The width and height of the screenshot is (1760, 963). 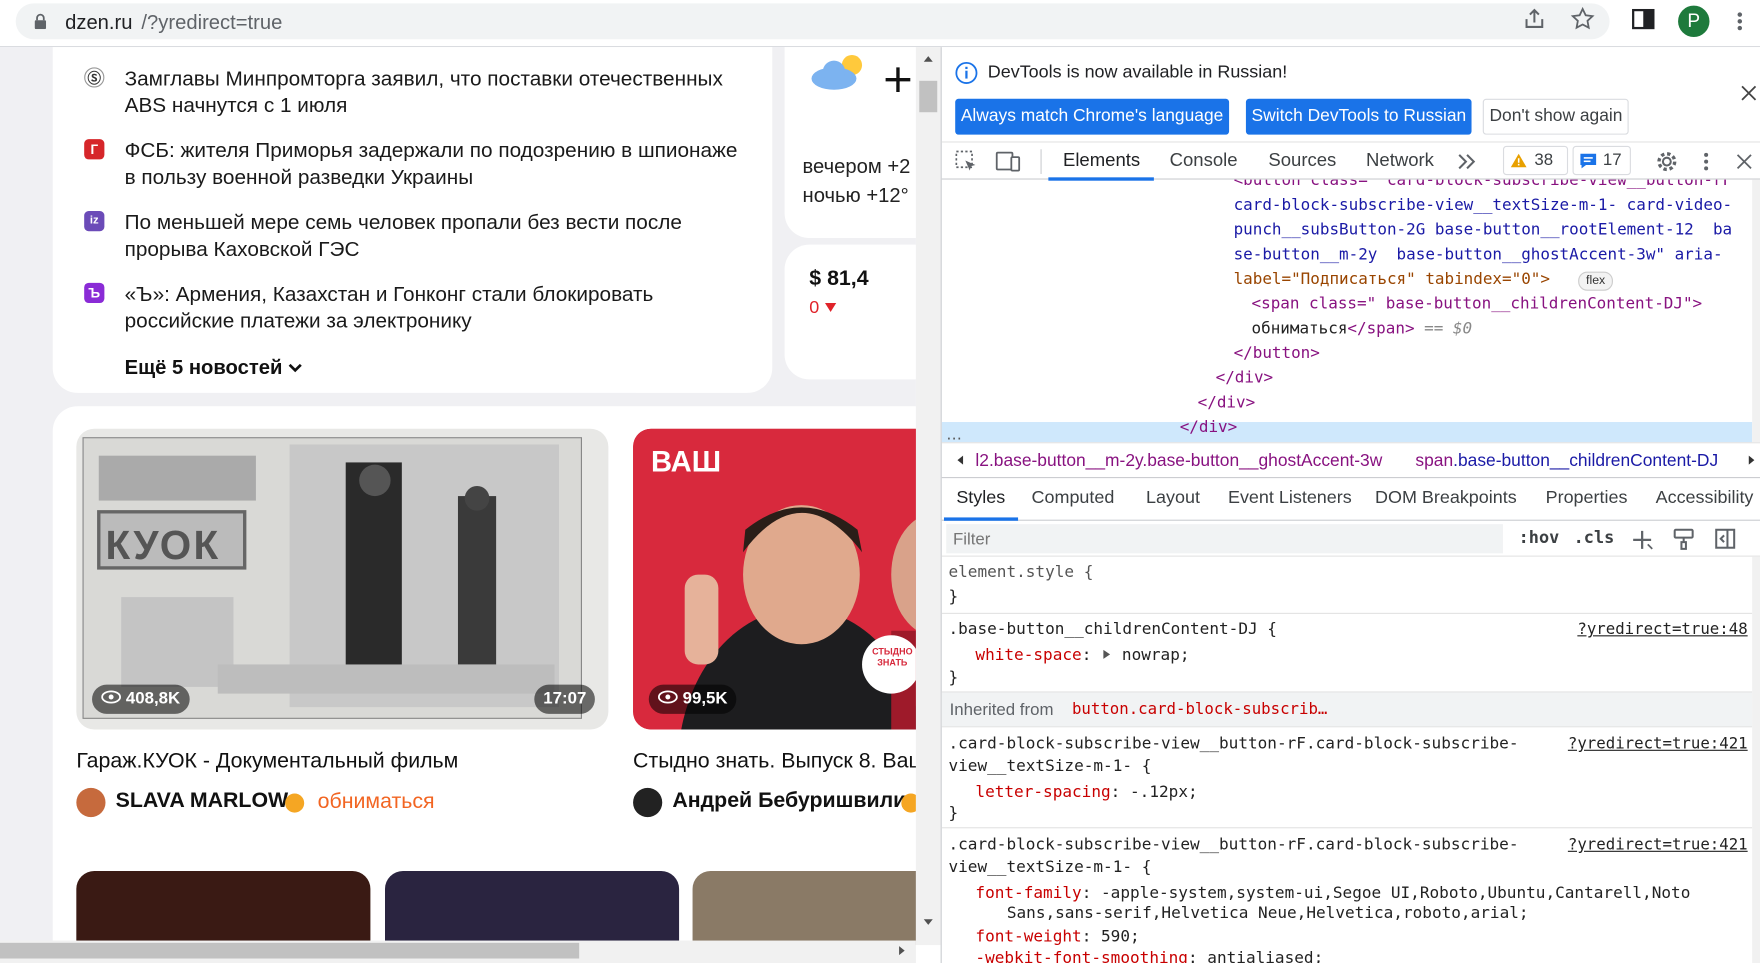 What do you see at coordinates (1556, 116) in the screenshot?
I see `dont-show-again-button: Don't show again` at bounding box center [1556, 116].